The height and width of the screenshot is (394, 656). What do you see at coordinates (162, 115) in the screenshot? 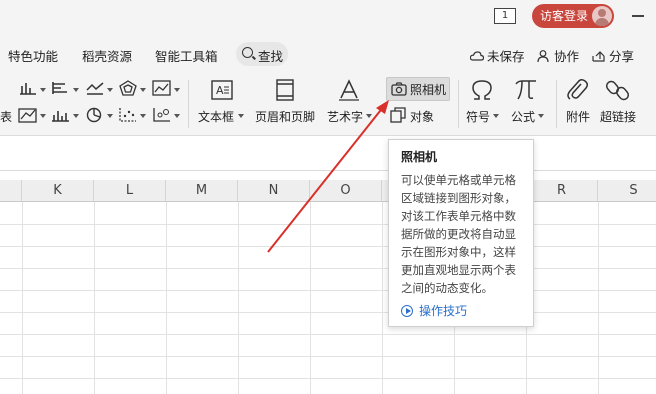
I see `bubble-chart-icon` at bounding box center [162, 115].